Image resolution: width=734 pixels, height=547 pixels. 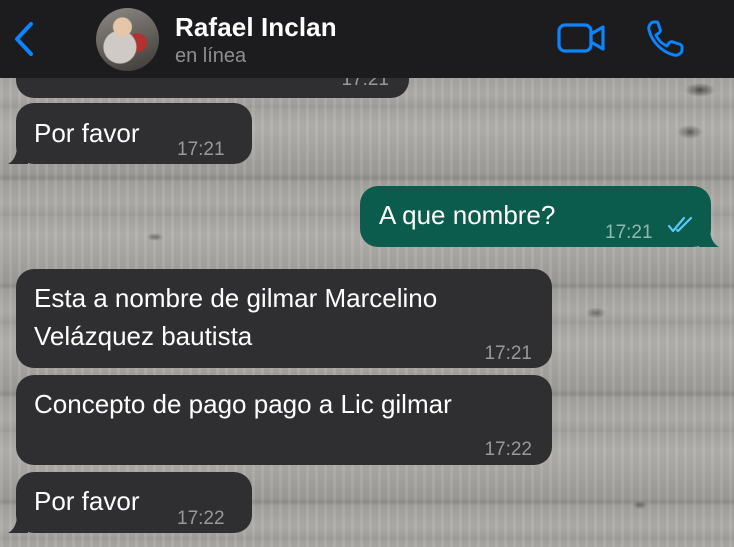 What do you see at coordinates (284, 420) in the screenshot?
I see `message-bubble-incoming: Concepto de pago pago a Lic gilmar 17:22` at bounding box center [284, 420].